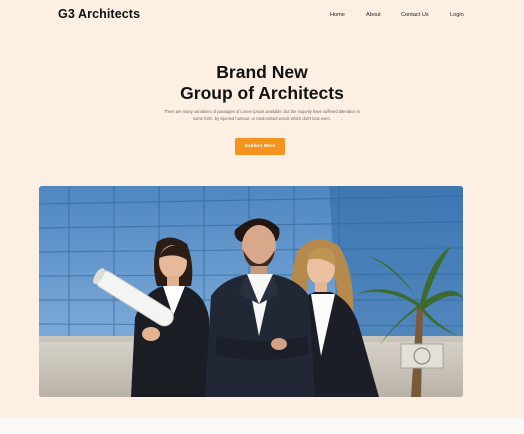 The height and width of the screenshot is (434, 524). I want to click on nav-home-link: Home, so click(337, 15).